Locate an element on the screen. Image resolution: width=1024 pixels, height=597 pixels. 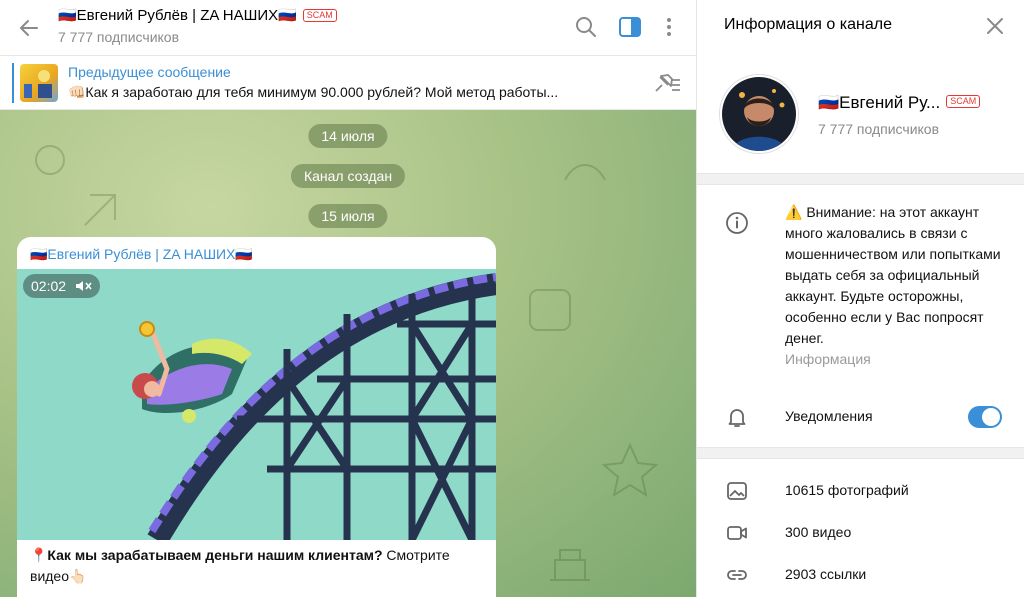
post-author: 🇷🇺Евгений Рублёв | ZA НАШИХ🇷🇺 is located at coordinates (141, 254).